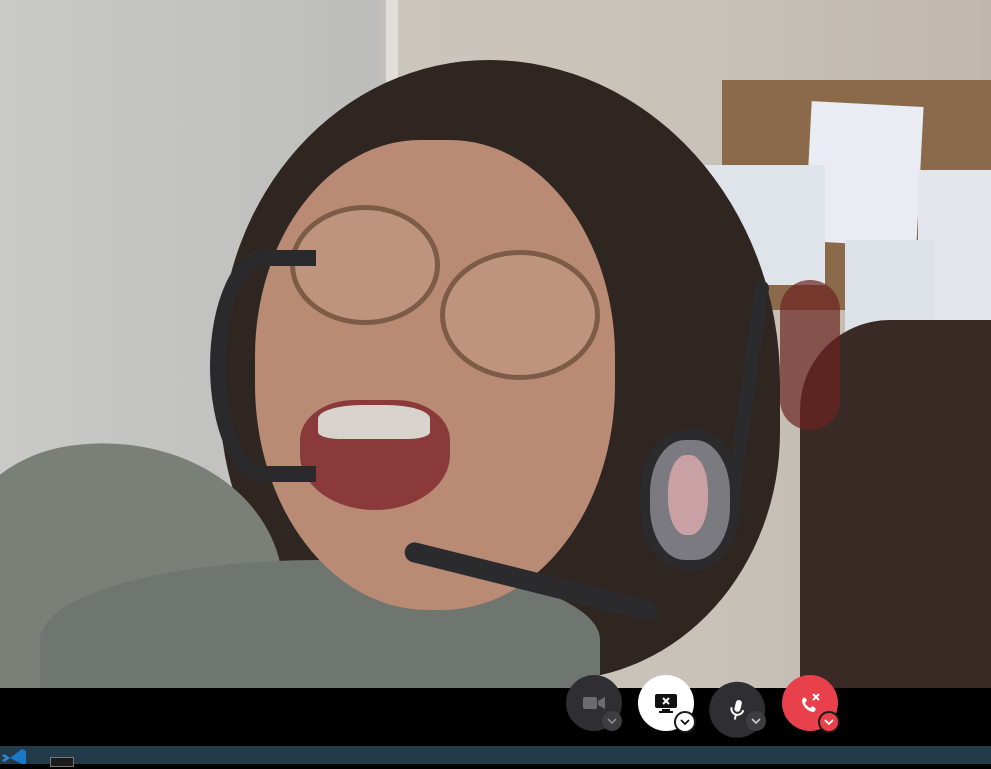  What do you see at coordinates (594, 703) in the screenshot?
I see `video-camera-icon` at bounding box center [594, 703].